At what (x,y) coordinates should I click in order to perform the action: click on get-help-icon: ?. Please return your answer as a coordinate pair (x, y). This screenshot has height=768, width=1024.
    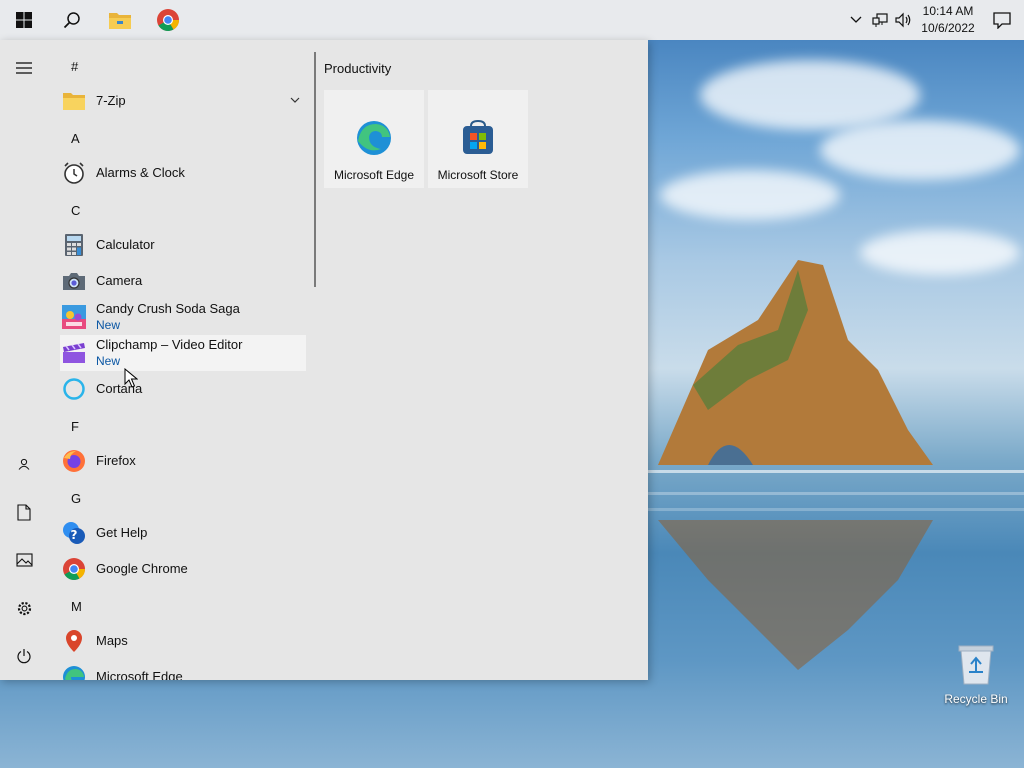
    Looking at the image, I should click on (74, 533).